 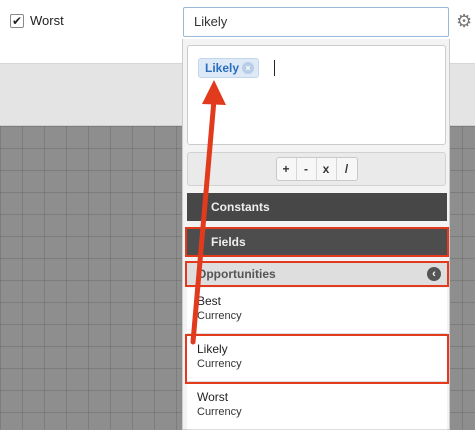 What do you see at coordinates (316, 22) in the screenshot?
I see `formula-input: Likely` at bounding box center [316, 22].